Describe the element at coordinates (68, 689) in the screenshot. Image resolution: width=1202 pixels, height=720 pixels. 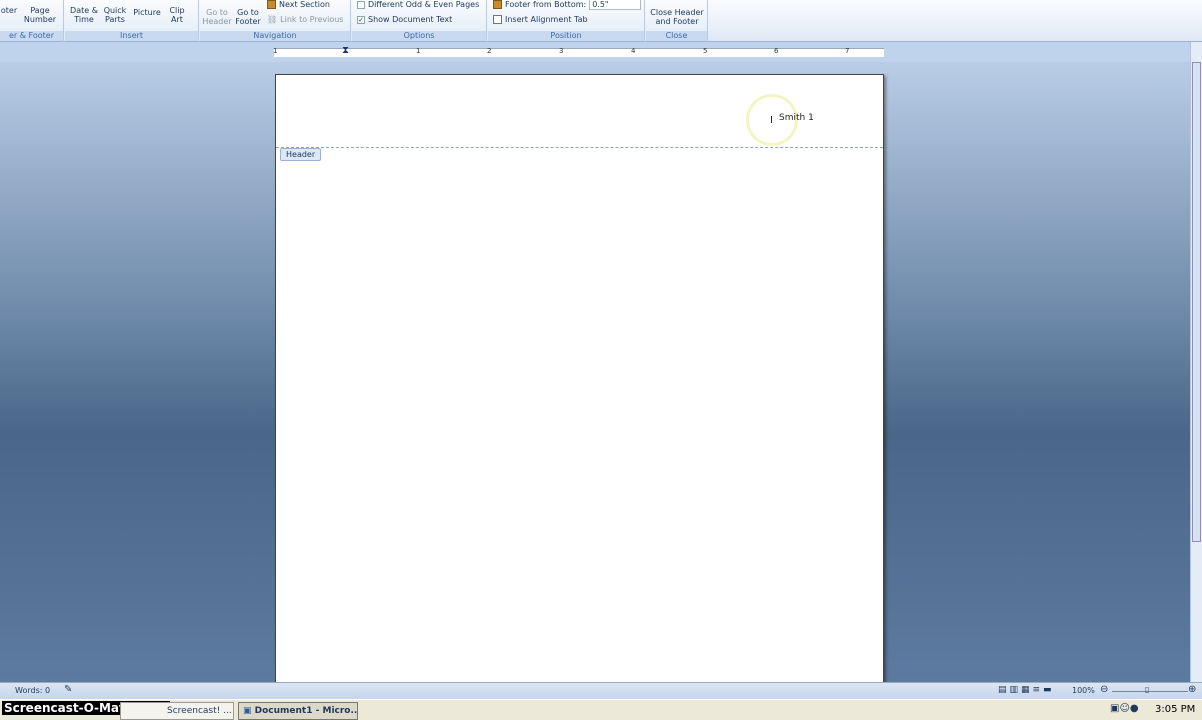
I see `proofing-icon: ✎` at that location.